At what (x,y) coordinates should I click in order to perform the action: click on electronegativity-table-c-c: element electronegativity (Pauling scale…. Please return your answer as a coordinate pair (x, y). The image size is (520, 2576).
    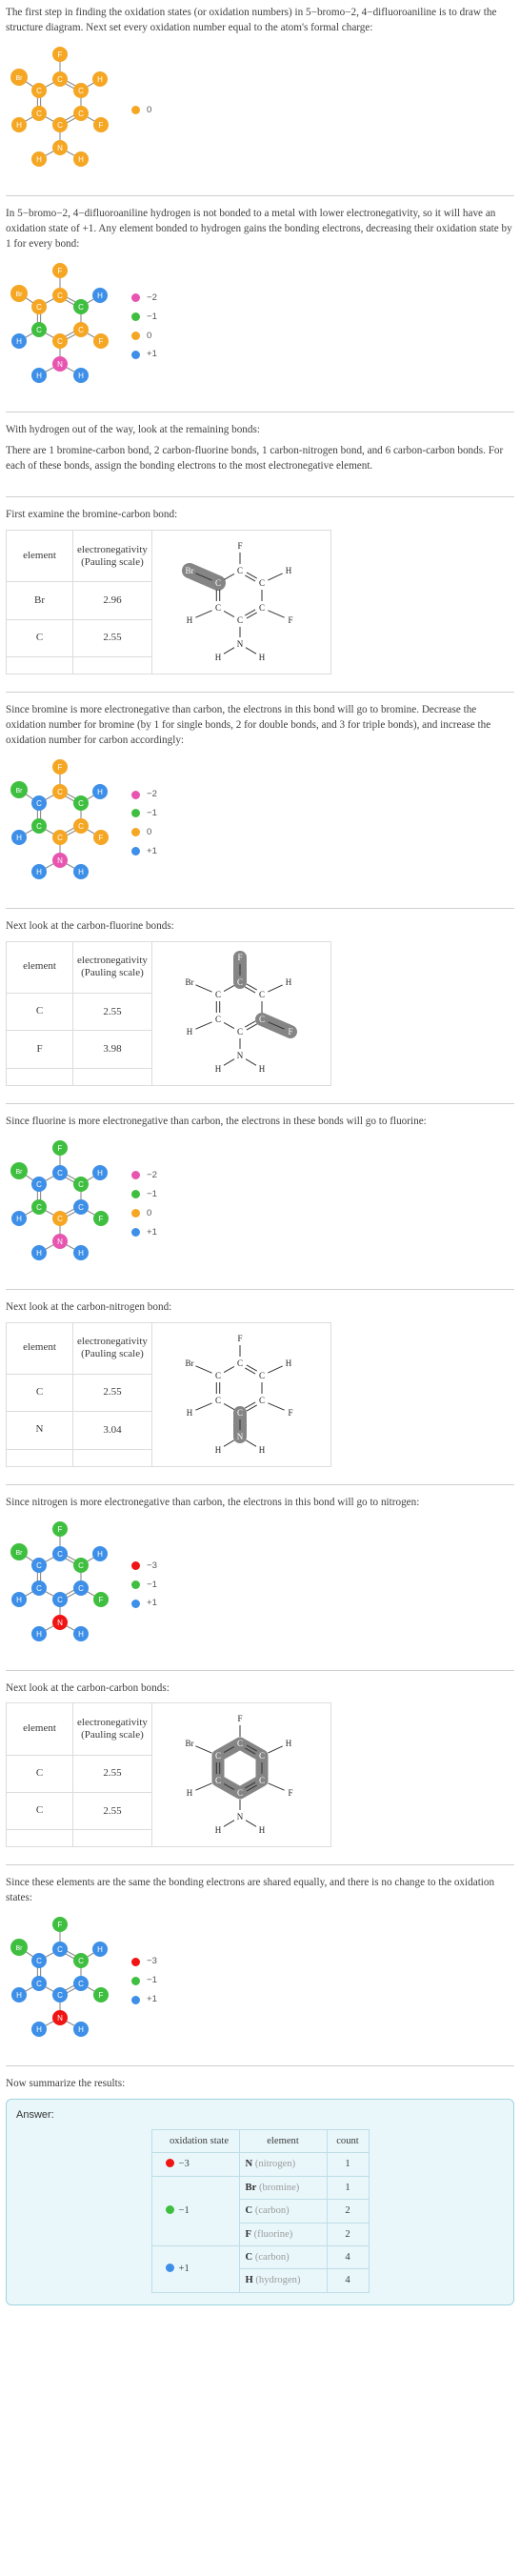
    Looking at the image, I should click on (168, 1775).